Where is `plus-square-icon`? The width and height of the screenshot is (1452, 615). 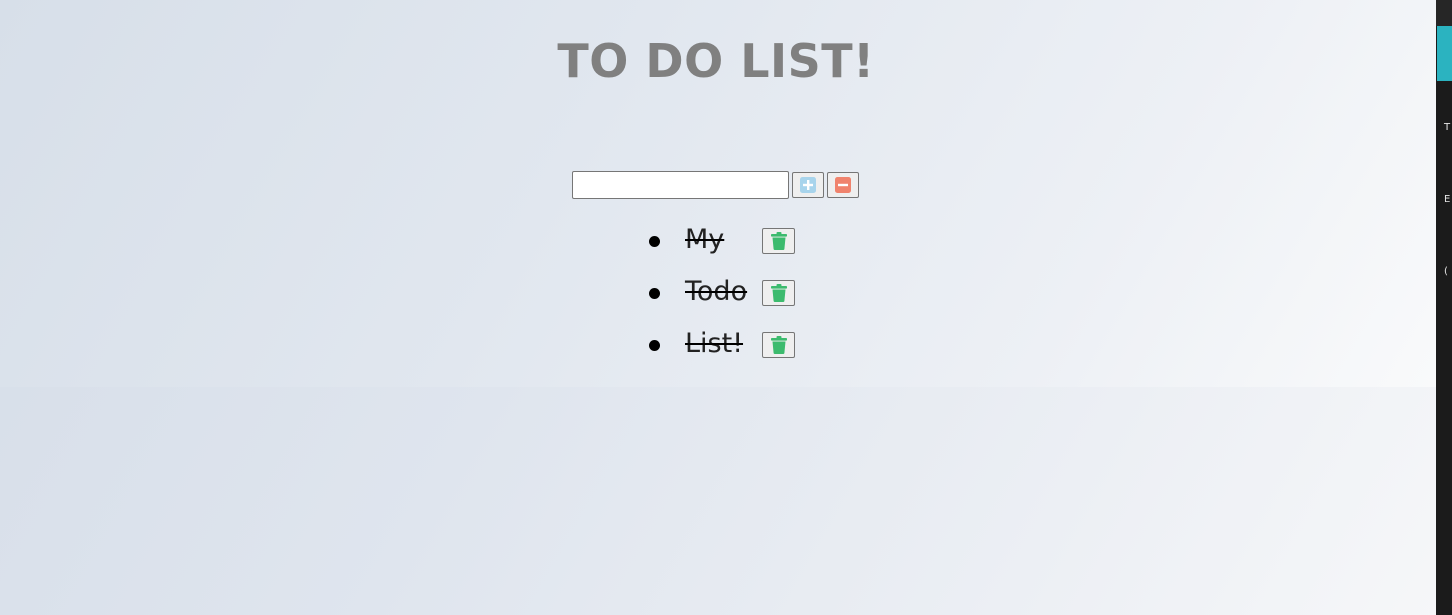 plus-square-icon is located at coordinates (808, 185).